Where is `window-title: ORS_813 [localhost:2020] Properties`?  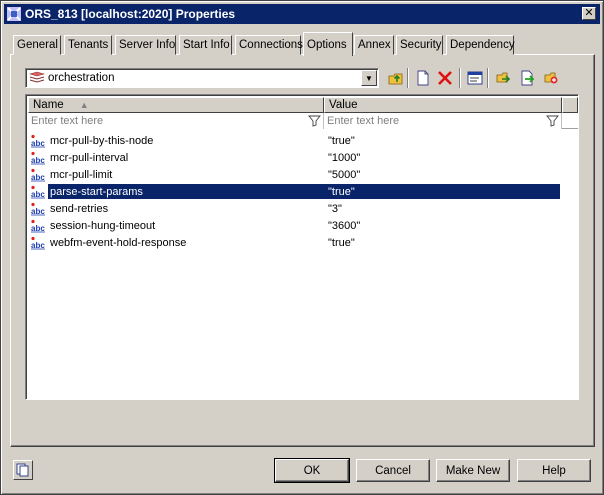 window-title: ORS_813 [localhost:2020] Properties is located at coordinates (130, 14).